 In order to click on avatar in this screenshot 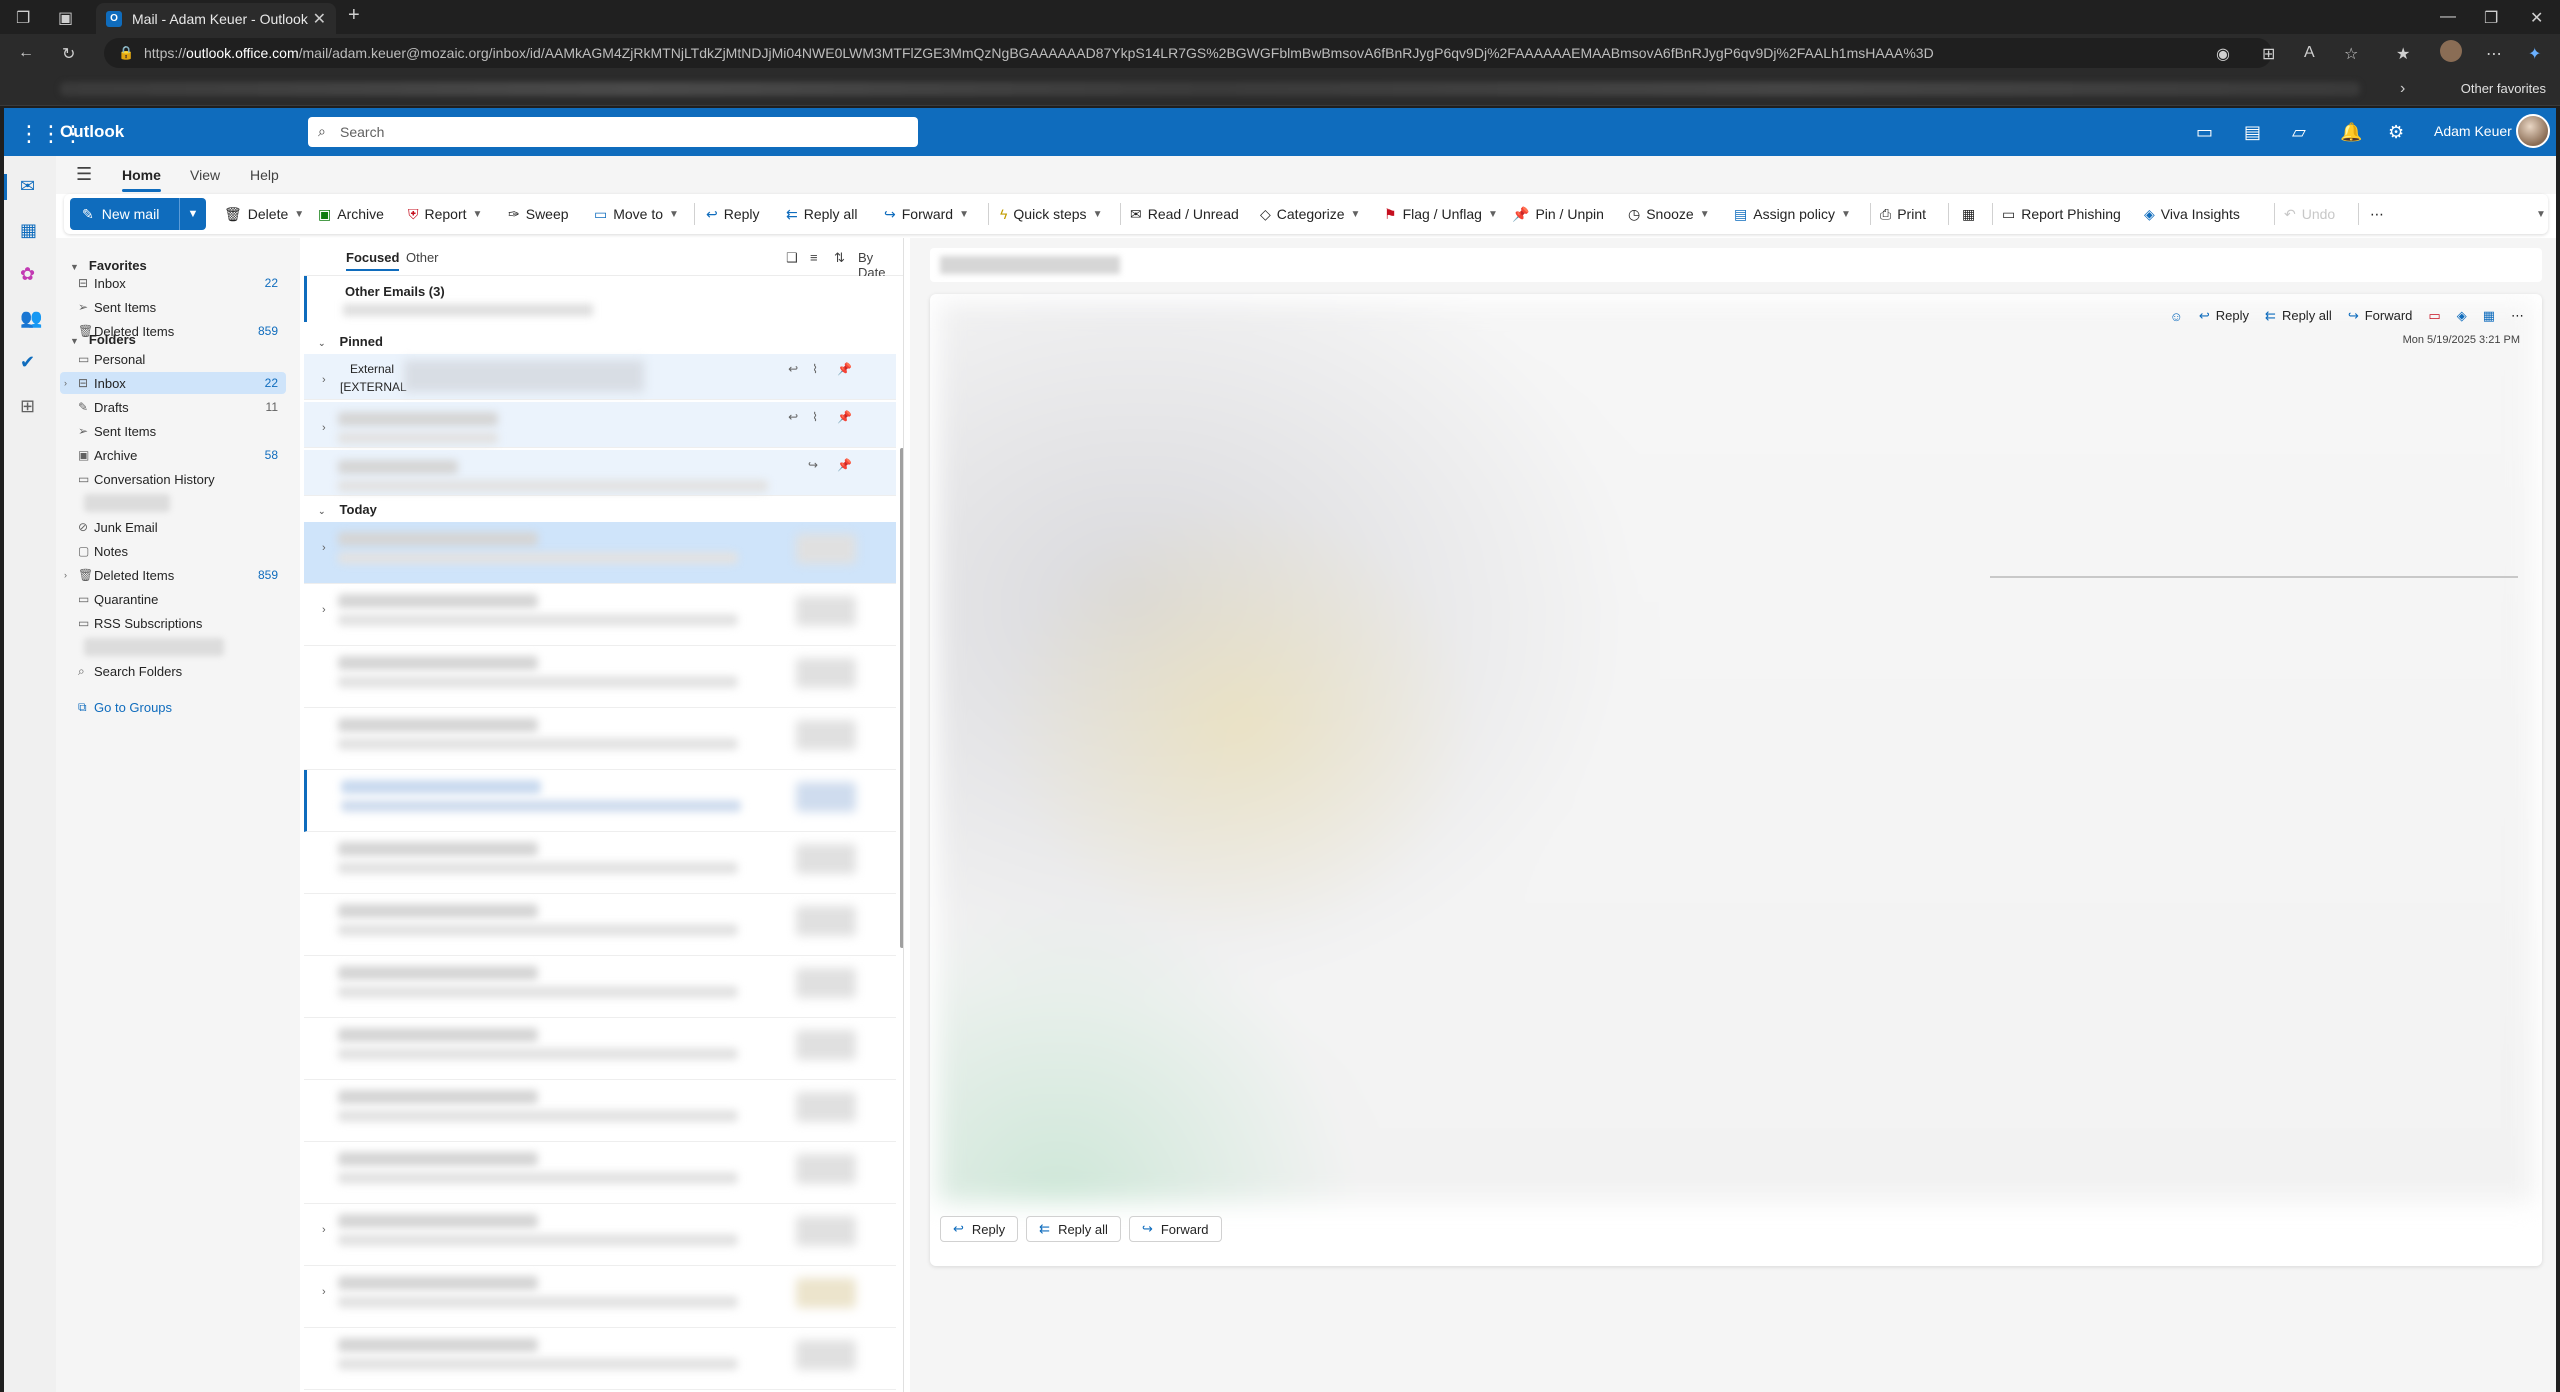, I will do `click(2533, 131)`.